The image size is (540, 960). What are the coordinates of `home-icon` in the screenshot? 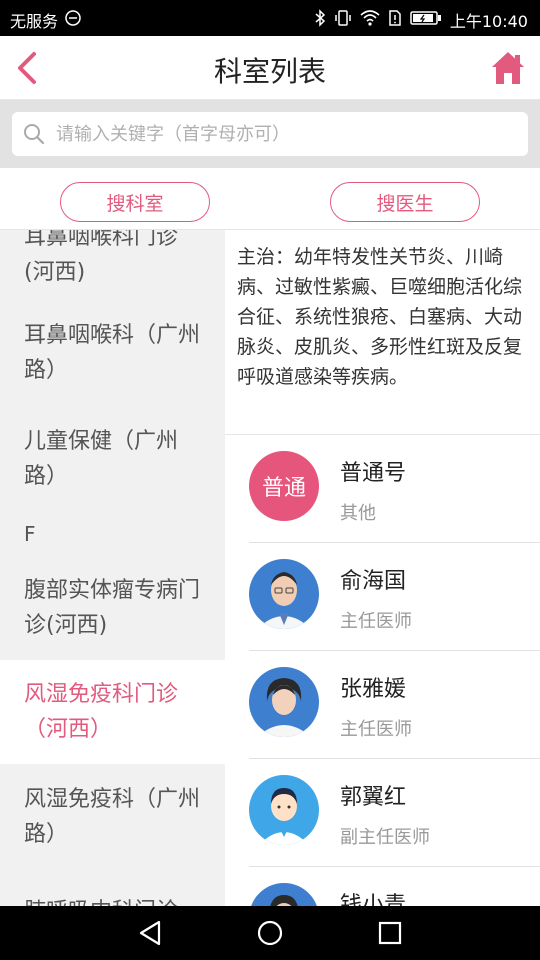 It's located at (508, 68).